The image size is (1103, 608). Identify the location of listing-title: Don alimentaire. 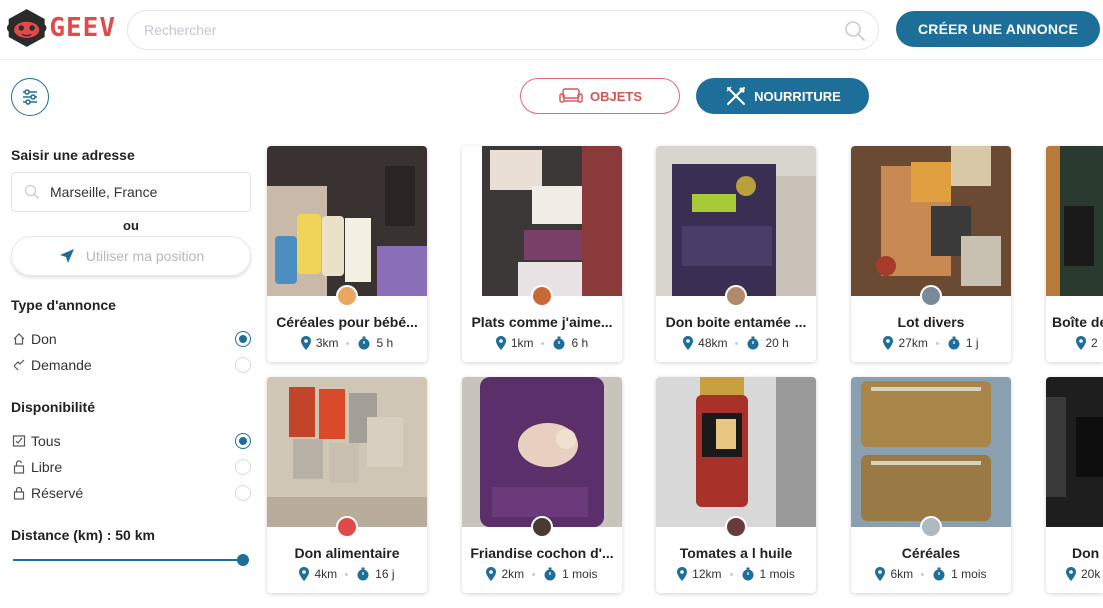
(347, 553).